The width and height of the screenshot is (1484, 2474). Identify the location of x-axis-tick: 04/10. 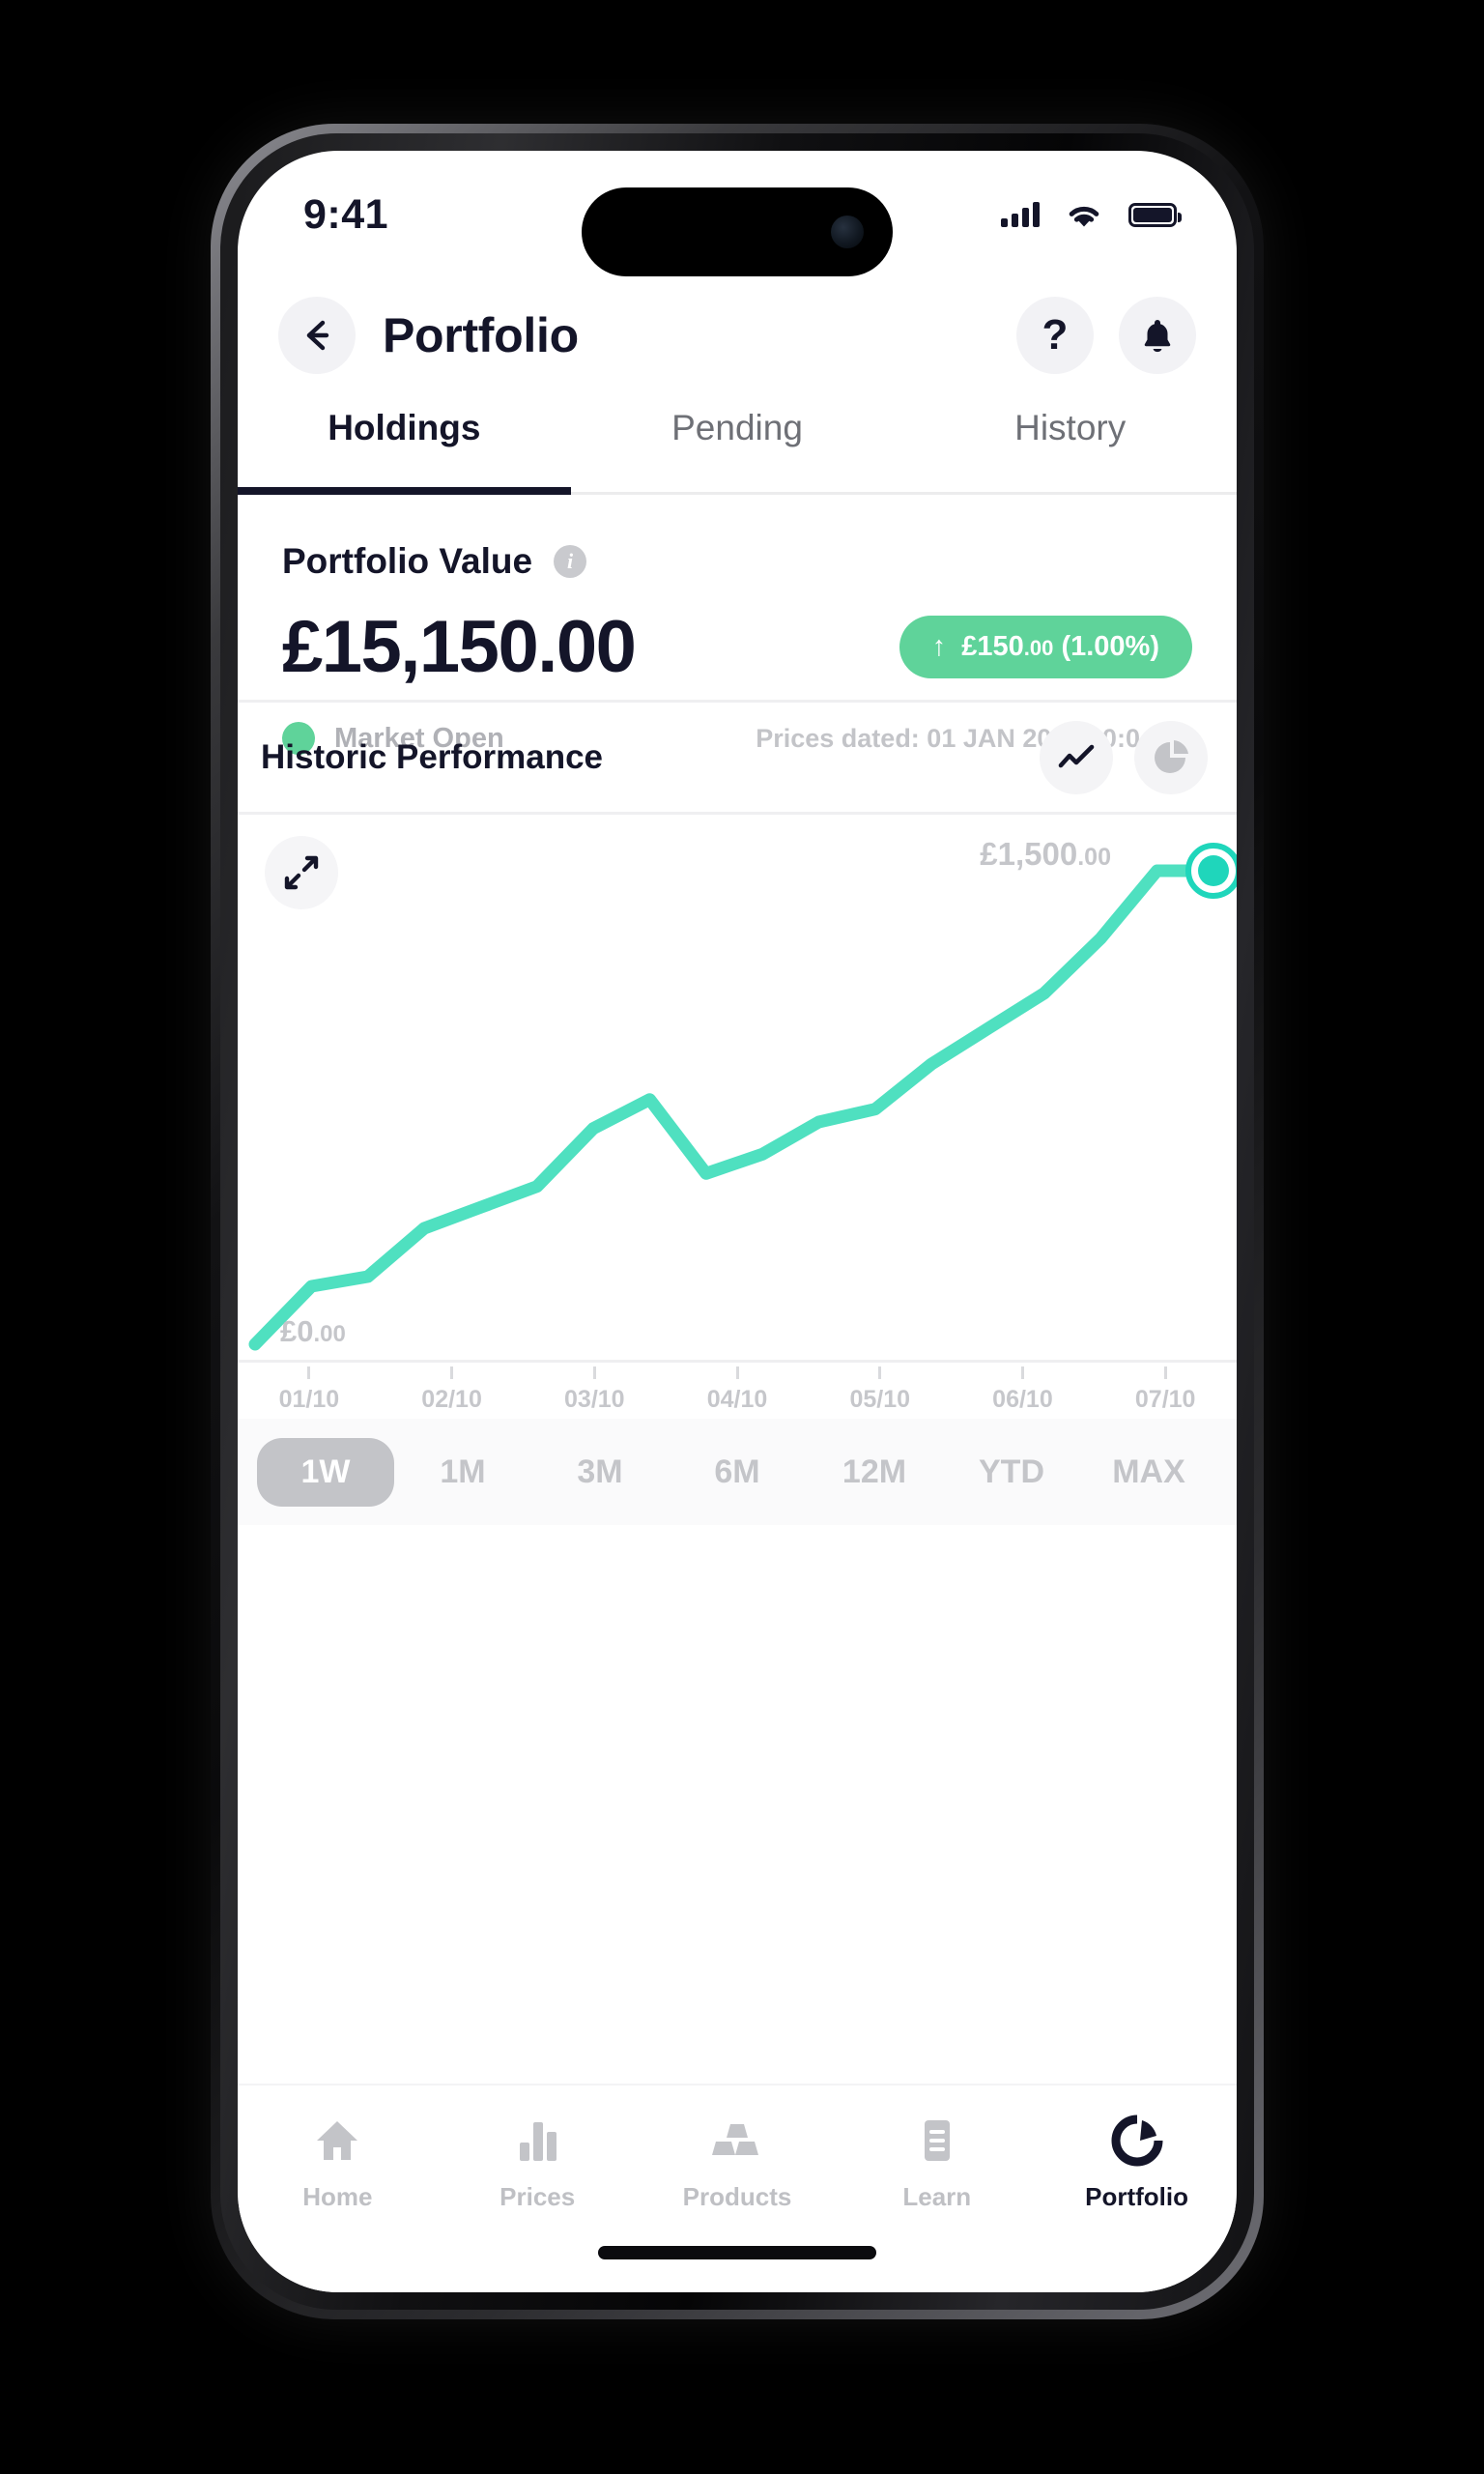
(738, 1391).